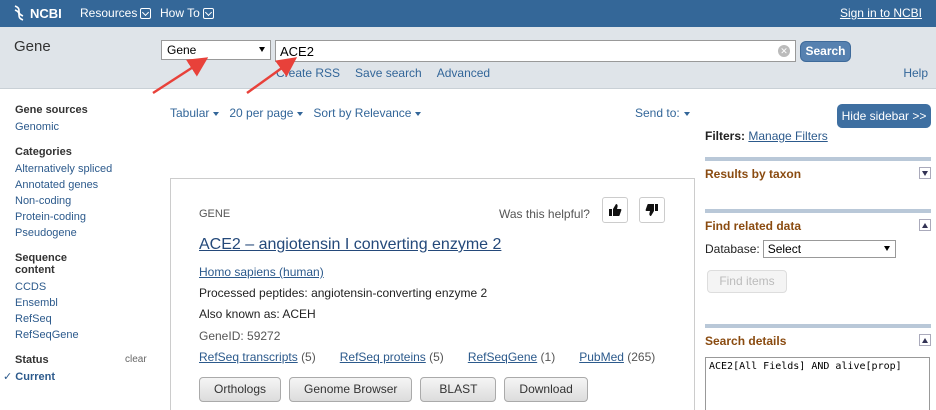  I want to click on refseq-proteins-link-group: RefSeq proteins (5), so click(392, 357).